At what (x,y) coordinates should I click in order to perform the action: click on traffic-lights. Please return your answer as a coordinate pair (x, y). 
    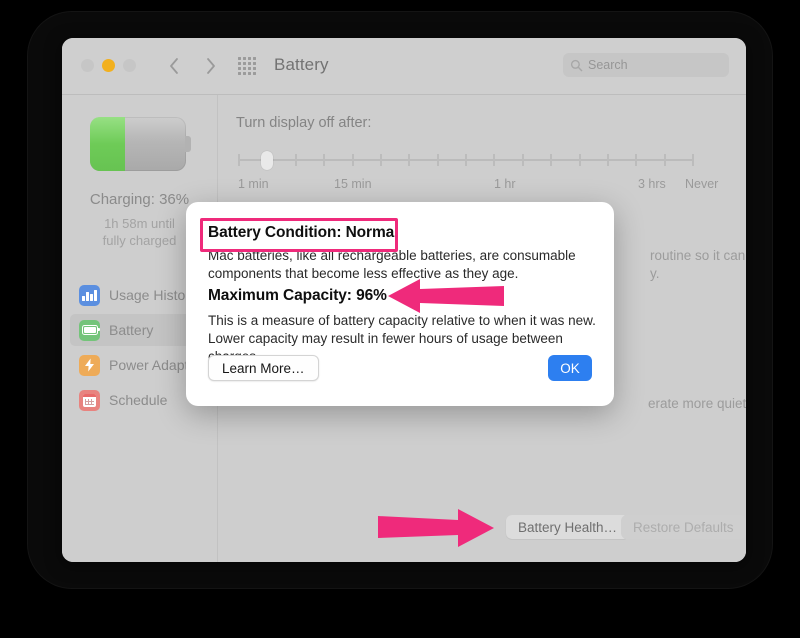
    Looking at the image, I should click on (108, 65).